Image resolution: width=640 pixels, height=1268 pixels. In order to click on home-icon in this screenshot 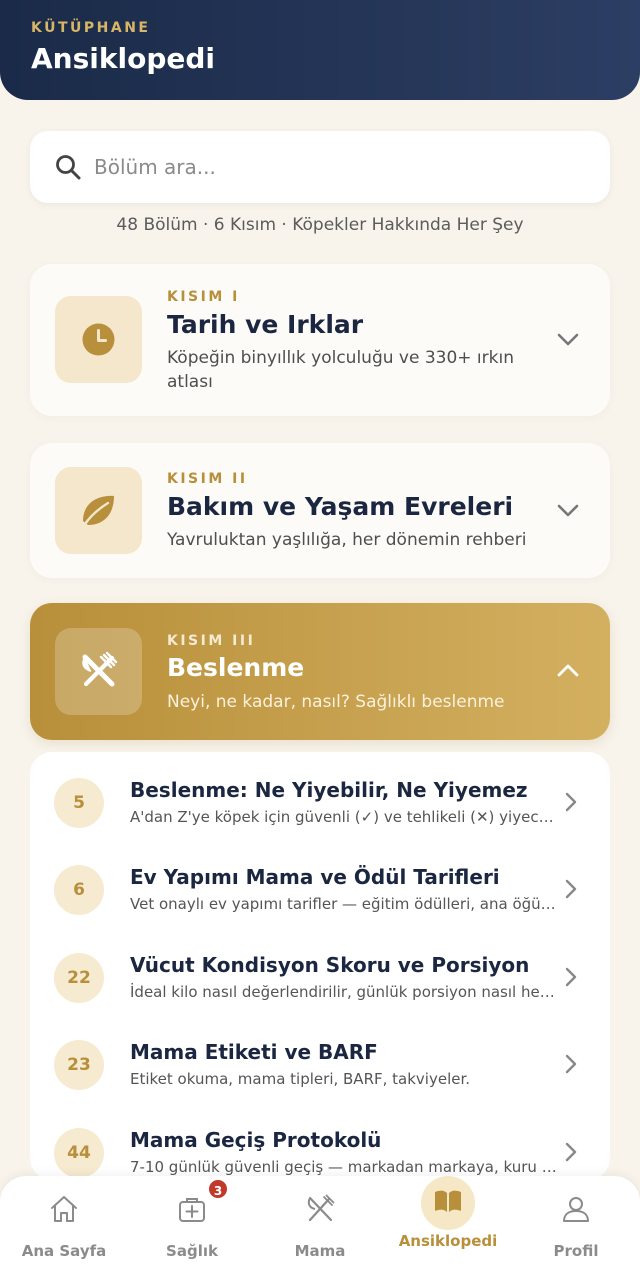, I will do `click(64, 1209)`.